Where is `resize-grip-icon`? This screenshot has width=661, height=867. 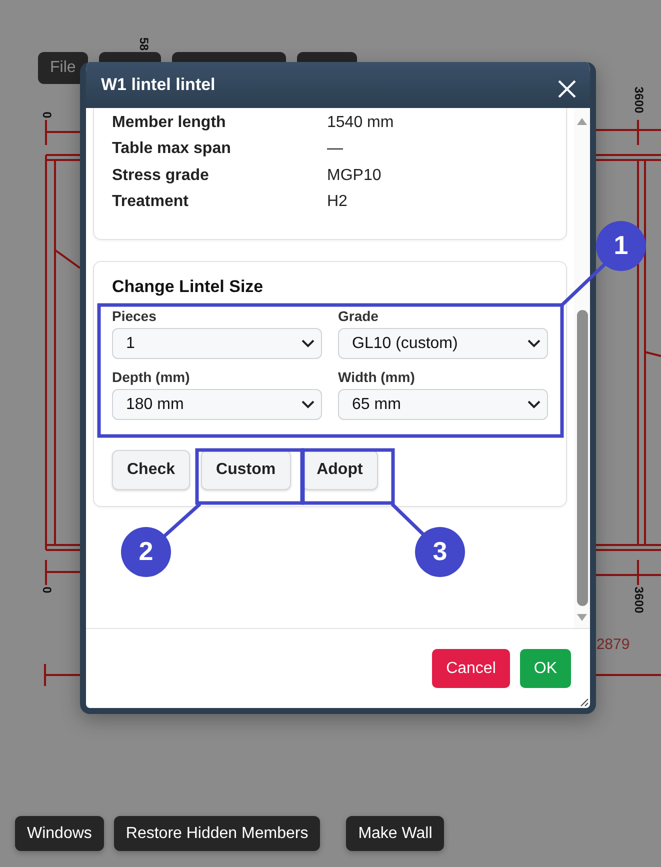 resize-grip-icon is located at coordinates (584, 702).